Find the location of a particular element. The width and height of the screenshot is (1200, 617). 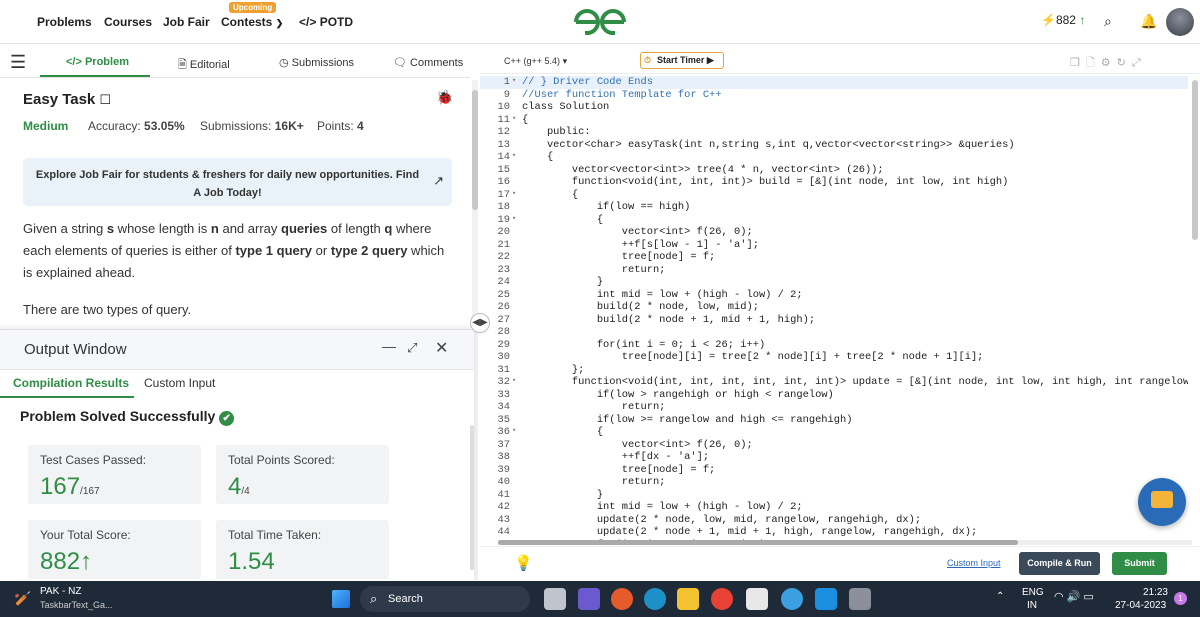

copy-icon: ❐ is located at coordinates (1078, 63).